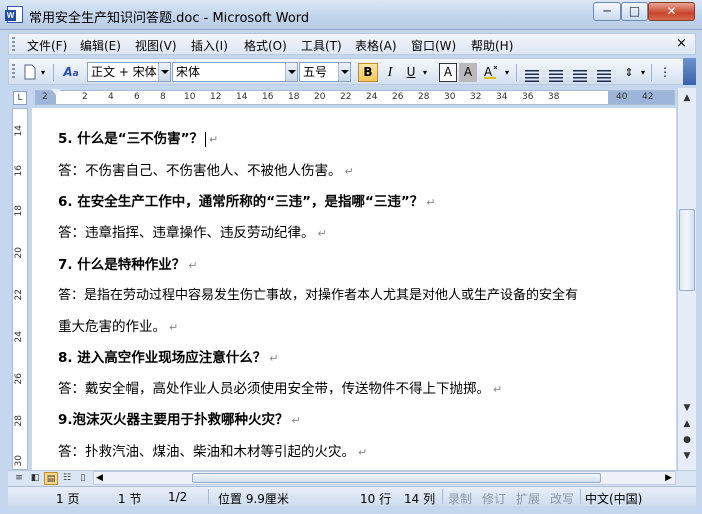 The width and height of the screenshot is (702, 514). What do you see at coordinates (376, 45) in the screenshot?
I see `menu-table: 表格(A)` at bounding box center [376, 45].